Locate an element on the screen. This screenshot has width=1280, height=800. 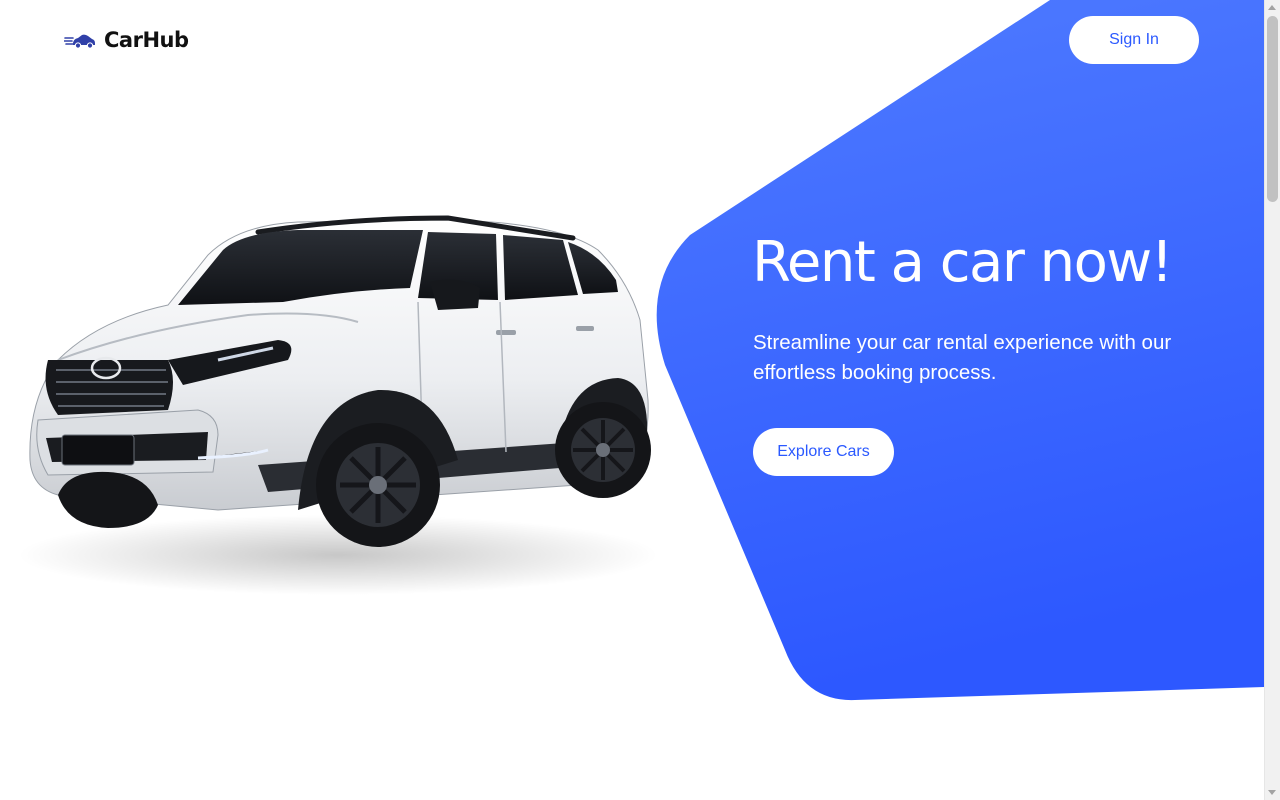
scroll-down-icon is located at coordinates (1272, 792).